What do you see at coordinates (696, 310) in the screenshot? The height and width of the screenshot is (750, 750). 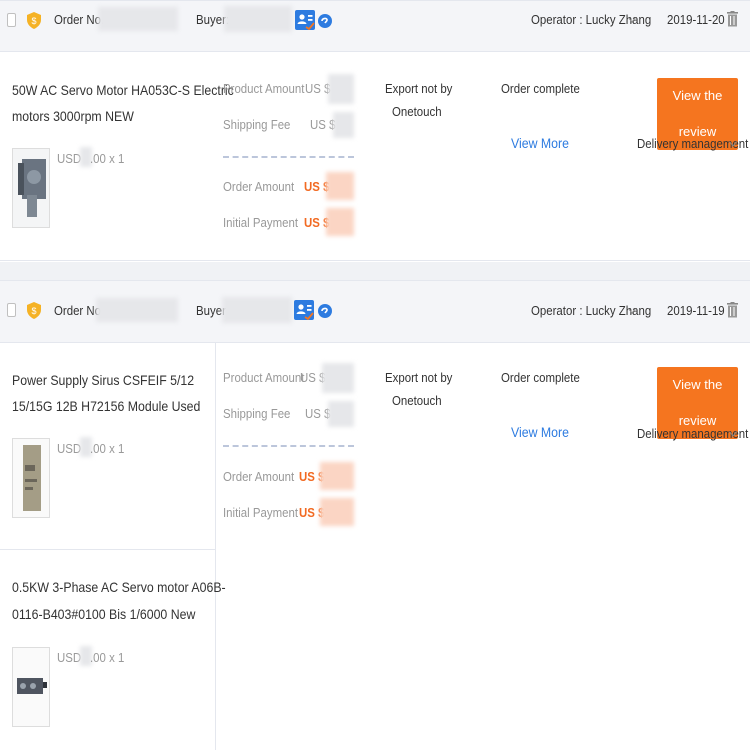 I see `order-date: 2019-11-19` at bounding box center [696, 310].